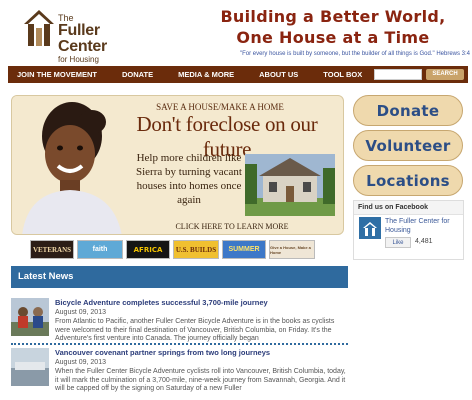 The height and width of the screenshot is (400, 472). I want to click on search-input, so click(398, 74).